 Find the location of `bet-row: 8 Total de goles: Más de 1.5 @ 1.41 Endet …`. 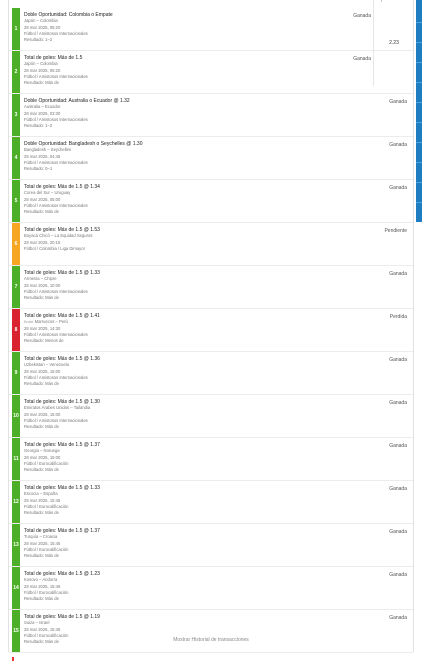

bet-row: 8 Total de goles: Más de 1.5 @ 1.41 Endet … is located at coordinates (211, 330).